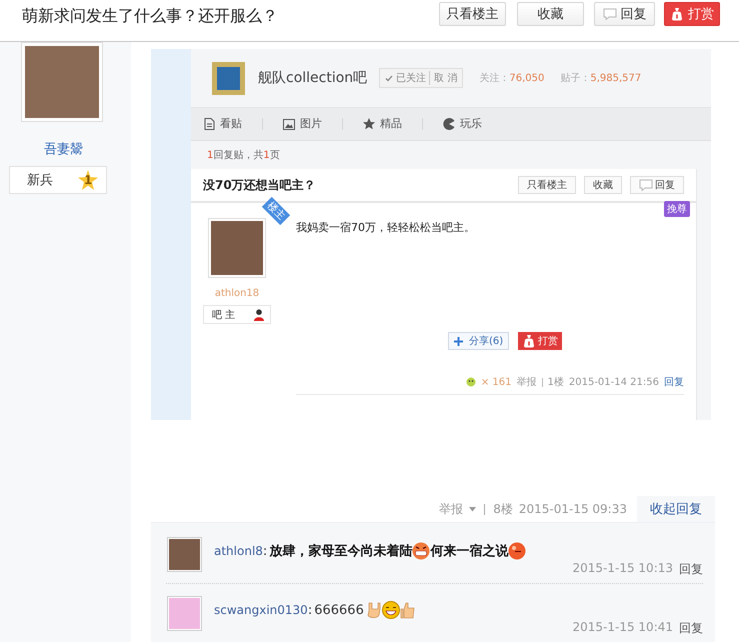 The image size is (739, 643). I want to click on follow-button: 已关注 取 消, so click(421, 78).